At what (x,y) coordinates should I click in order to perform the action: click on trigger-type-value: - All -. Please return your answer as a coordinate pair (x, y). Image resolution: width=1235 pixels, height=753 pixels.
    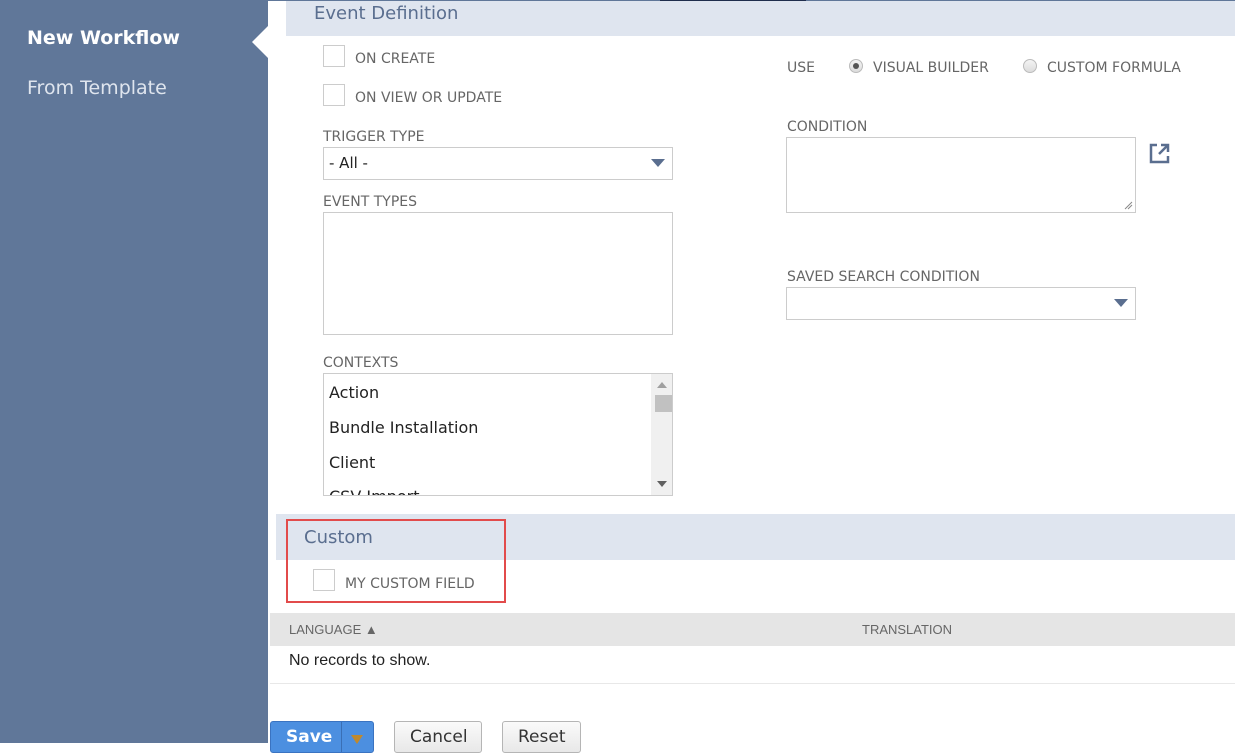
    Looking at the image, I should click on (348, 163).